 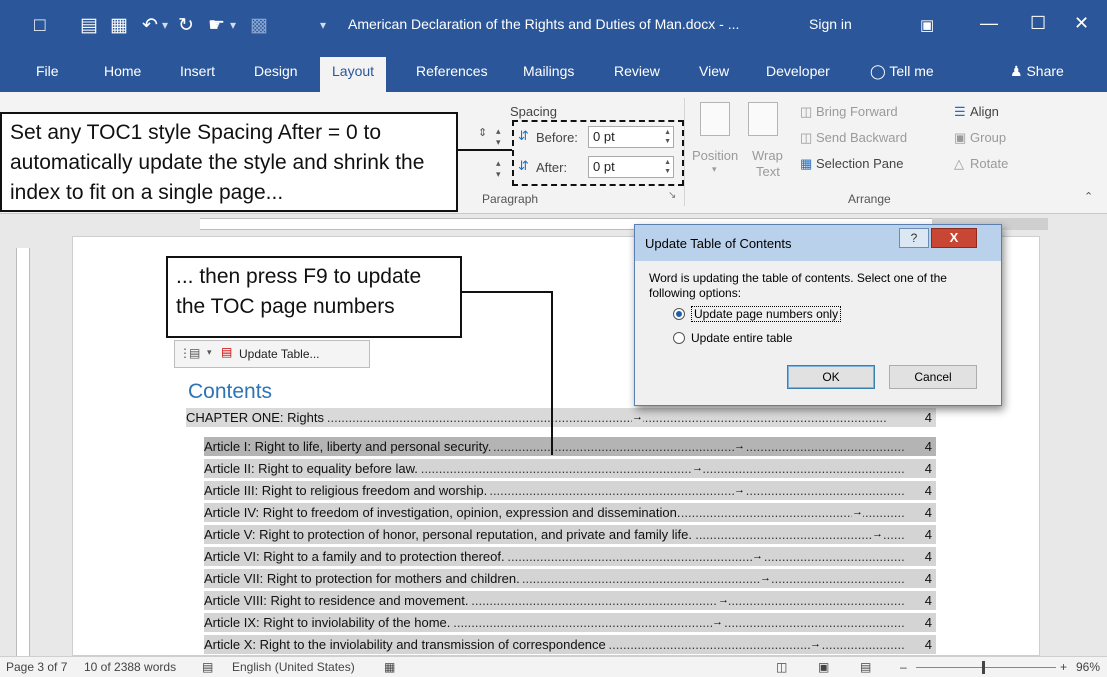 What do you see at coordinates (39, 26) in the screenshot?
I see `new-document-icon: □` at bounding box center [39, 26].